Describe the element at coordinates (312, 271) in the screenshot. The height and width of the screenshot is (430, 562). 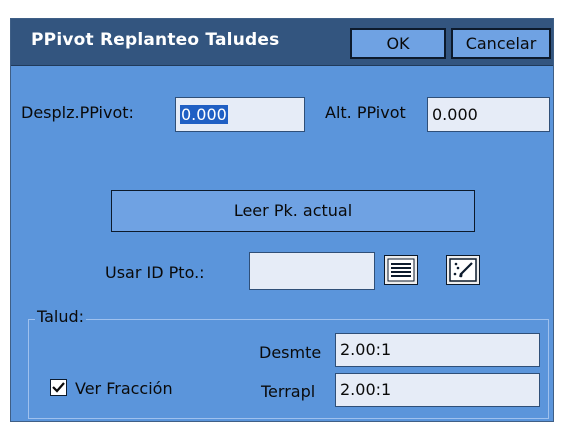
I see `usar-id-pto-input` at that location.